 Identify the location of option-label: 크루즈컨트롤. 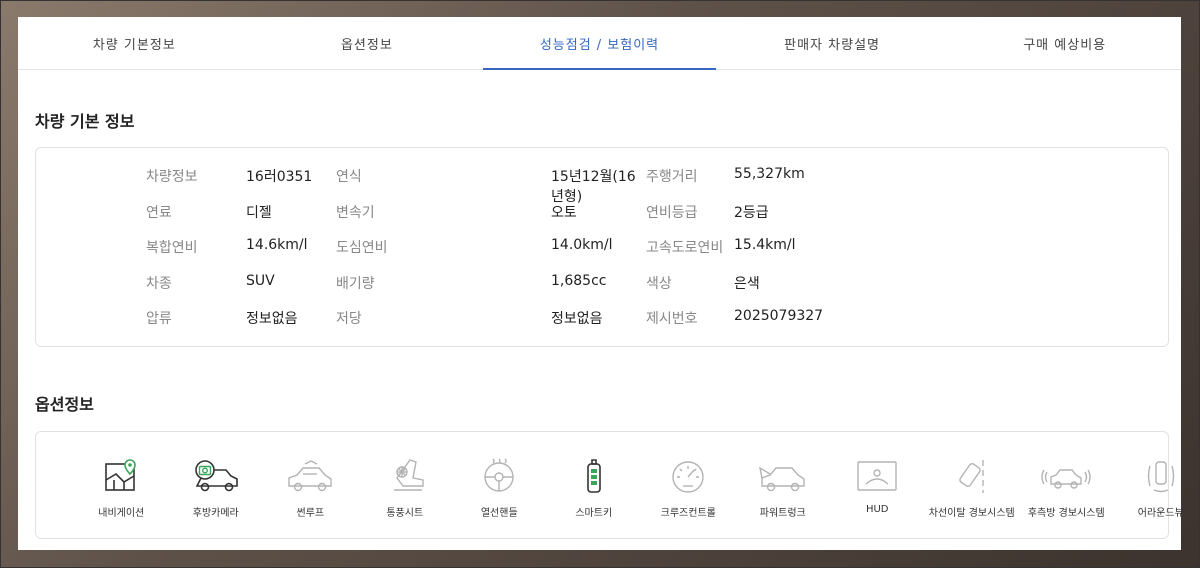
(688, 513).